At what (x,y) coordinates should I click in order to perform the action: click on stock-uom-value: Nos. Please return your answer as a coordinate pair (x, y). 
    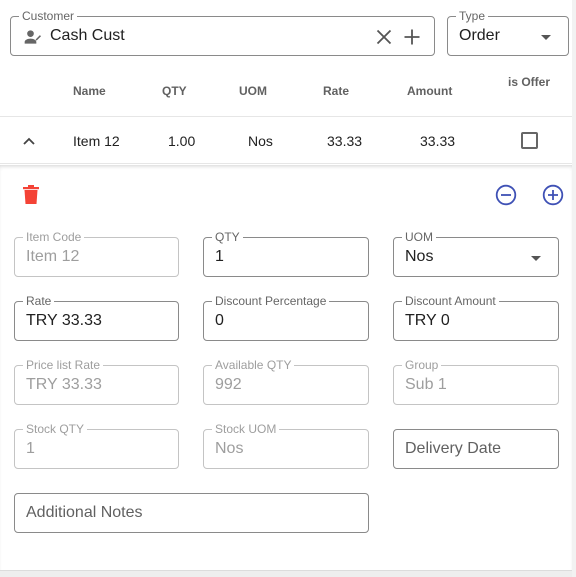
    Looking at the image, I should click on (229, 448).